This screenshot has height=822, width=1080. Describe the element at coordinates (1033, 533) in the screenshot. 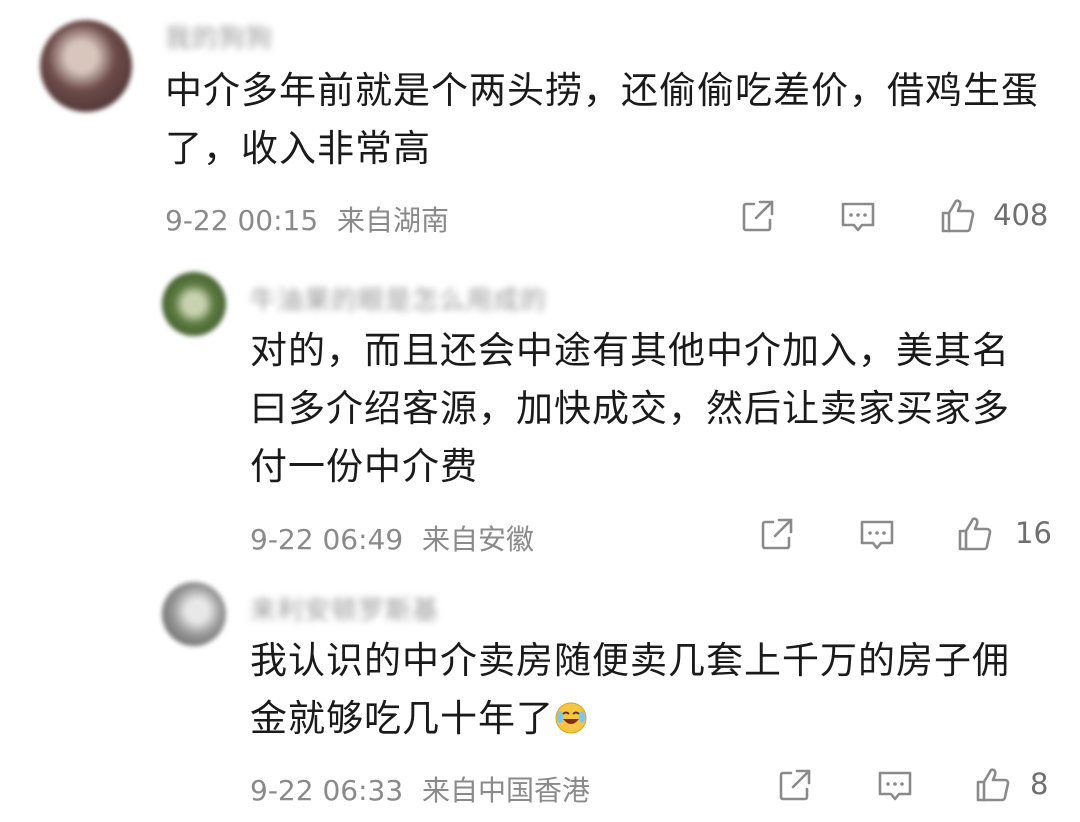

I see `like-count: 16` at that location.